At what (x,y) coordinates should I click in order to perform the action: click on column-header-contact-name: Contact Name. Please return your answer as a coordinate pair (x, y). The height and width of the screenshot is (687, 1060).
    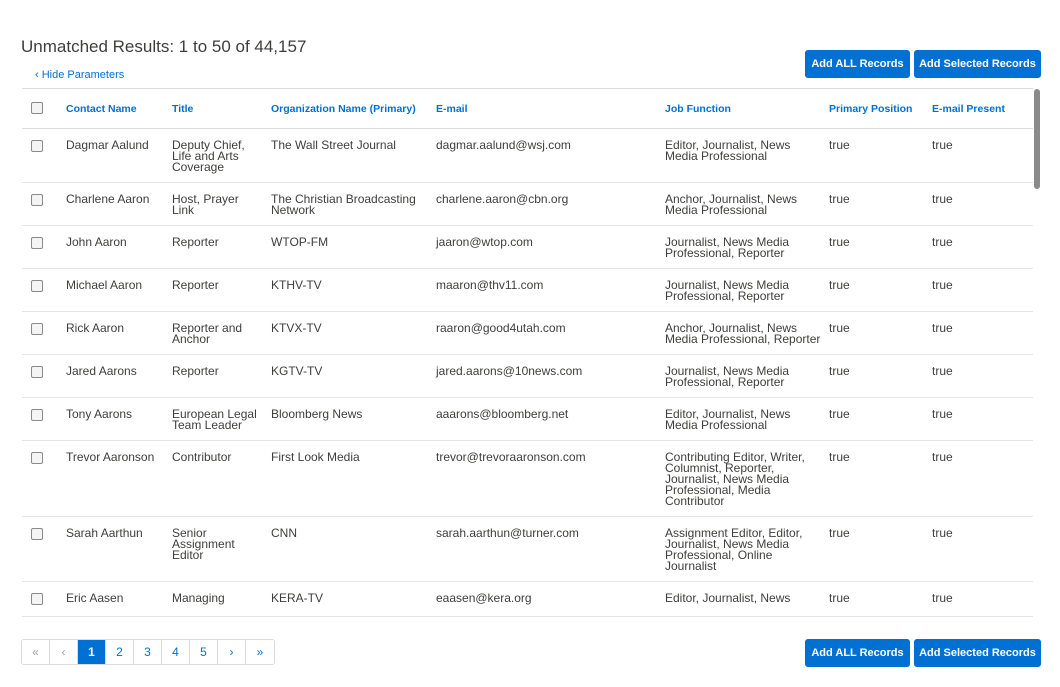
    Looking at the image, I should click on (115, 108).